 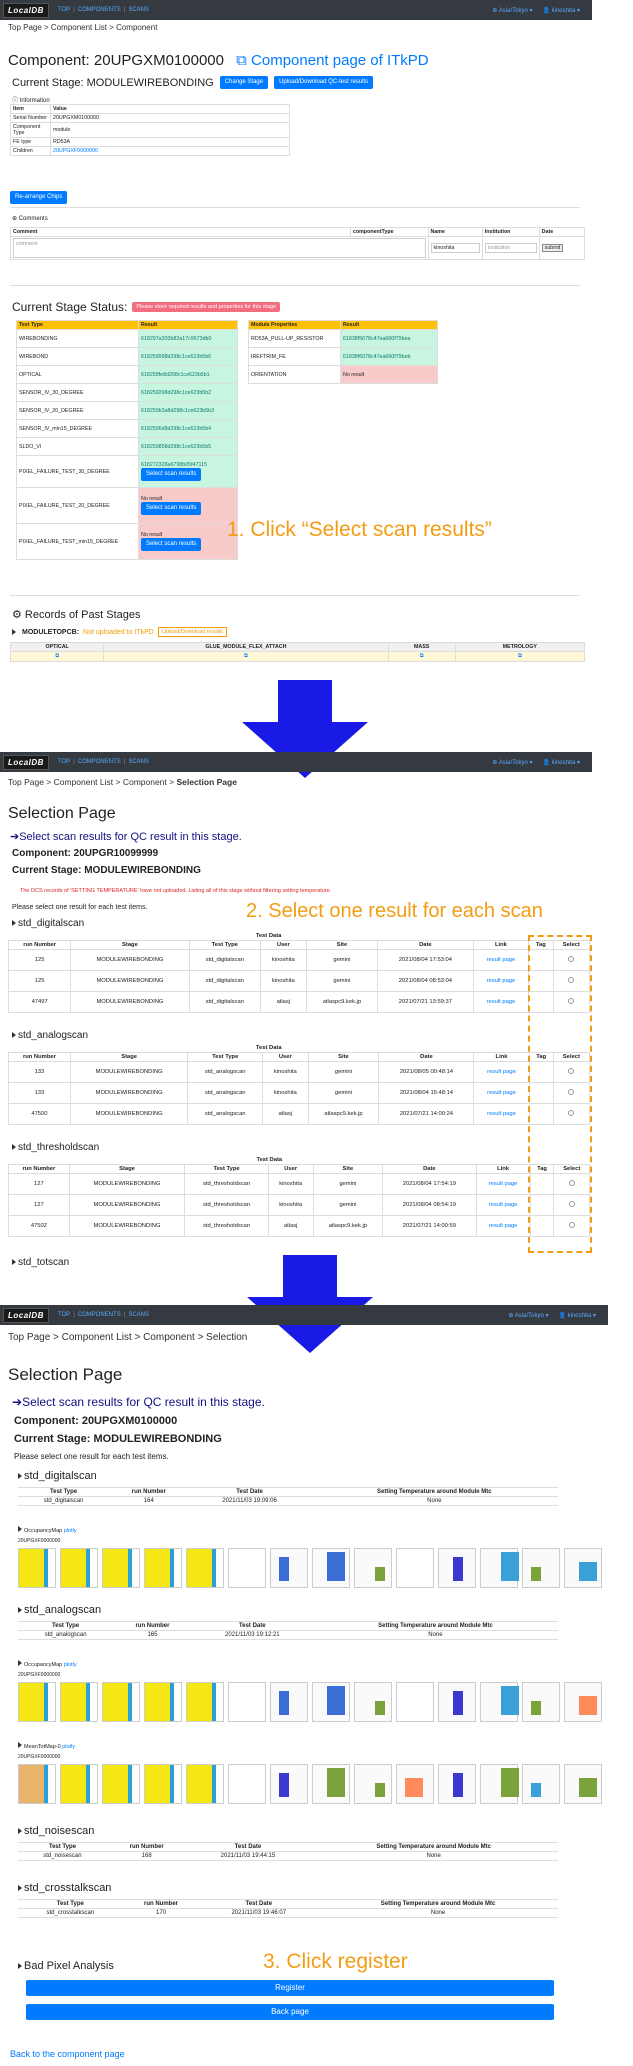 I want to click on test-result-link: 618258fe8d298c1ce623b5b1, so click(x=188, y=374).